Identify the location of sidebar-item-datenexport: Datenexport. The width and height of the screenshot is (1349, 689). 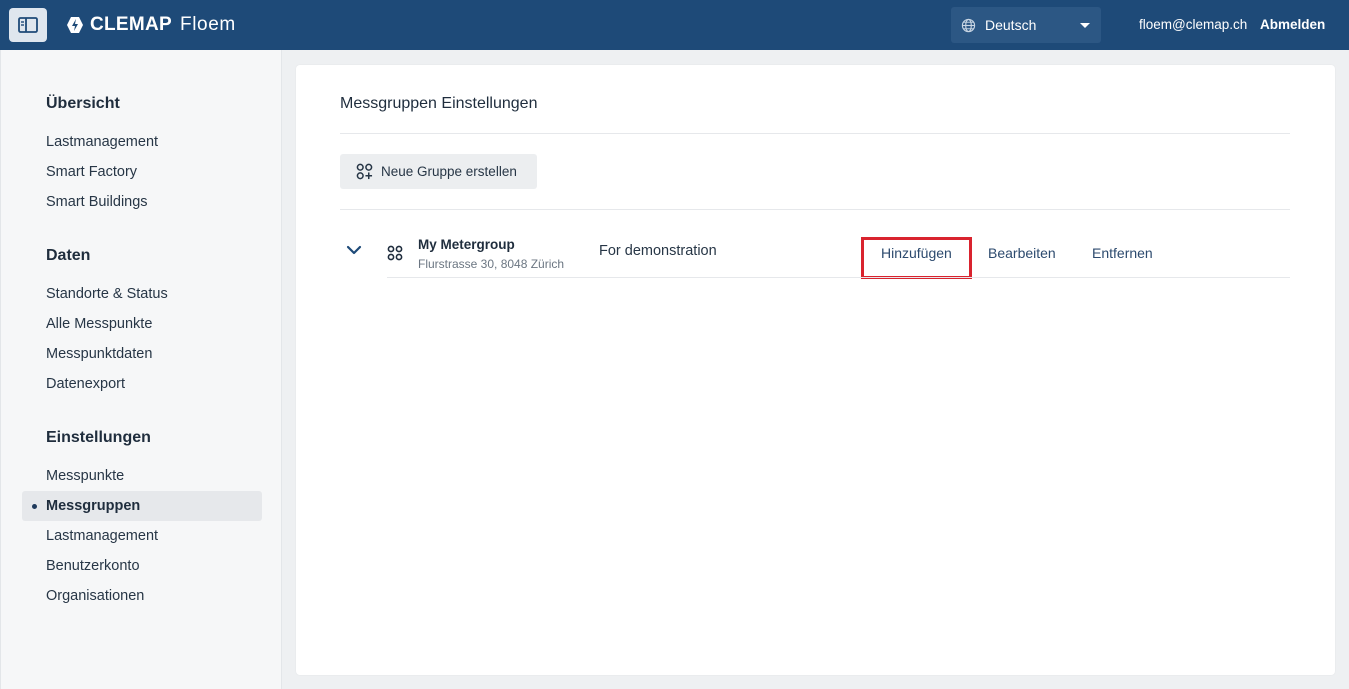
(142, 384).